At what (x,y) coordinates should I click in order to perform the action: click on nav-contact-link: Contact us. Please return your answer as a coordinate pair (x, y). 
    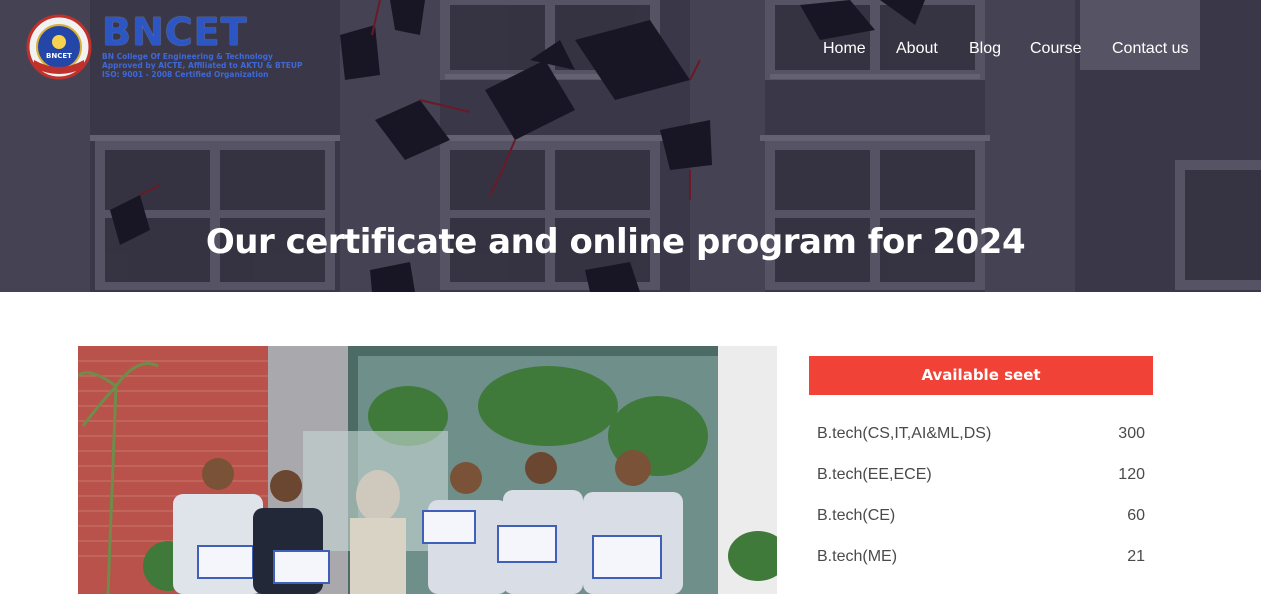
    Looking at the image, I should click on (1150, 49).